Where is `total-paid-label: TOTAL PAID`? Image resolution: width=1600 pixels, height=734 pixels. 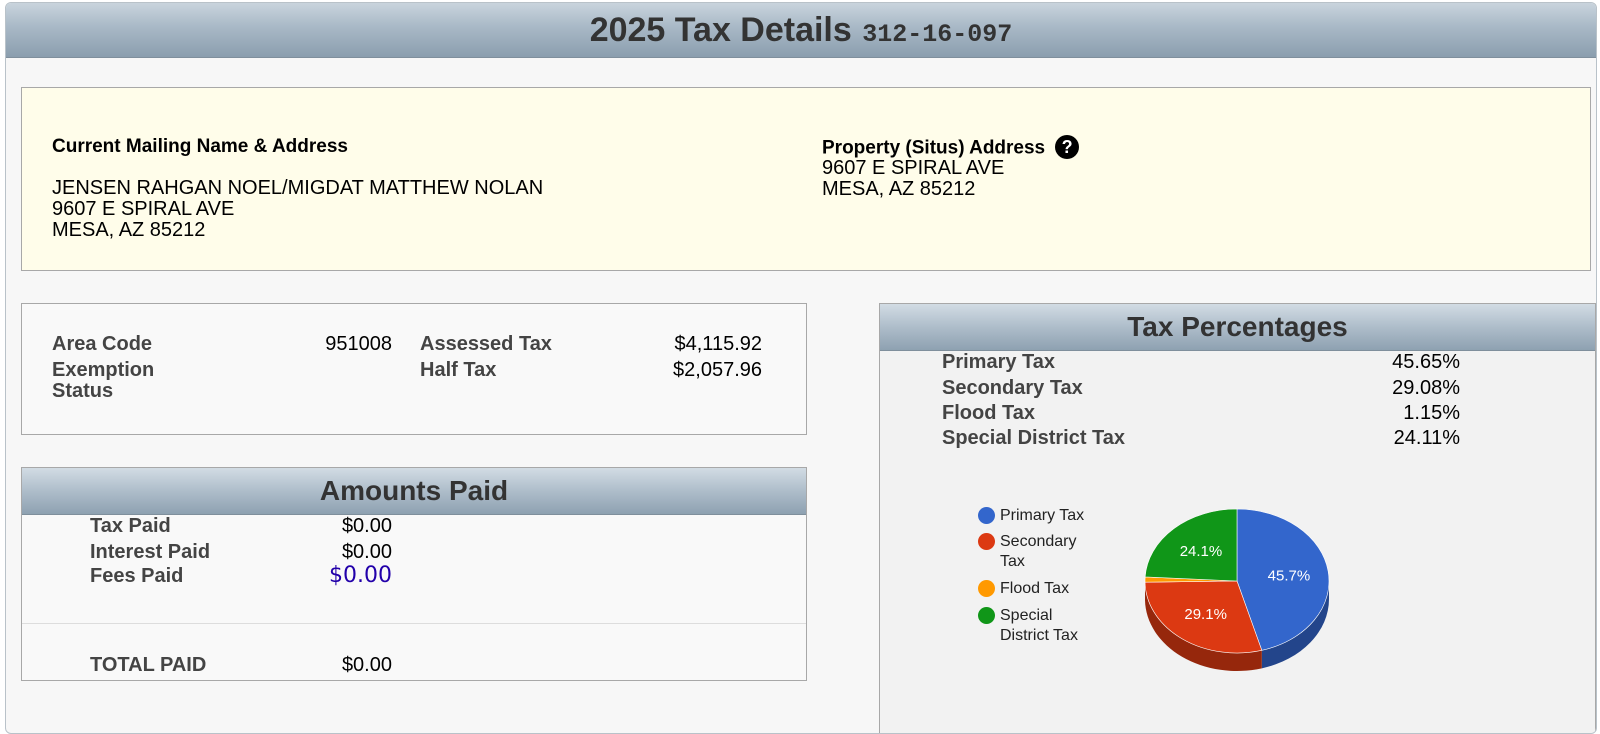
total-paid-label: TOTAL PAID is located at coordinates (148, 665).